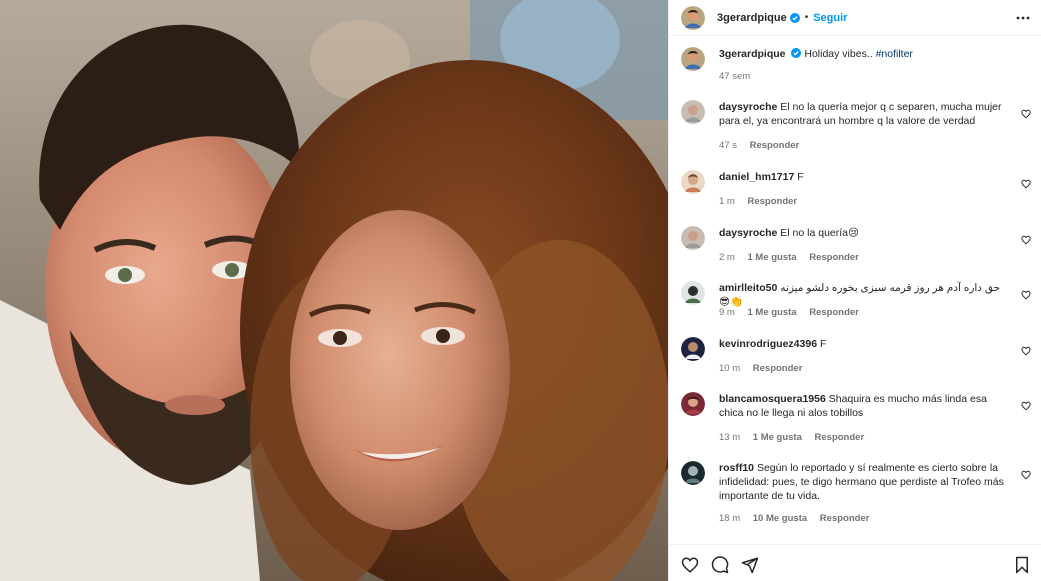 The height and width of the screenshot is (581, 1041). Describe the element at coordinates (728, 145) in the screenshot. I see `comment-time: 47 s` at that location.